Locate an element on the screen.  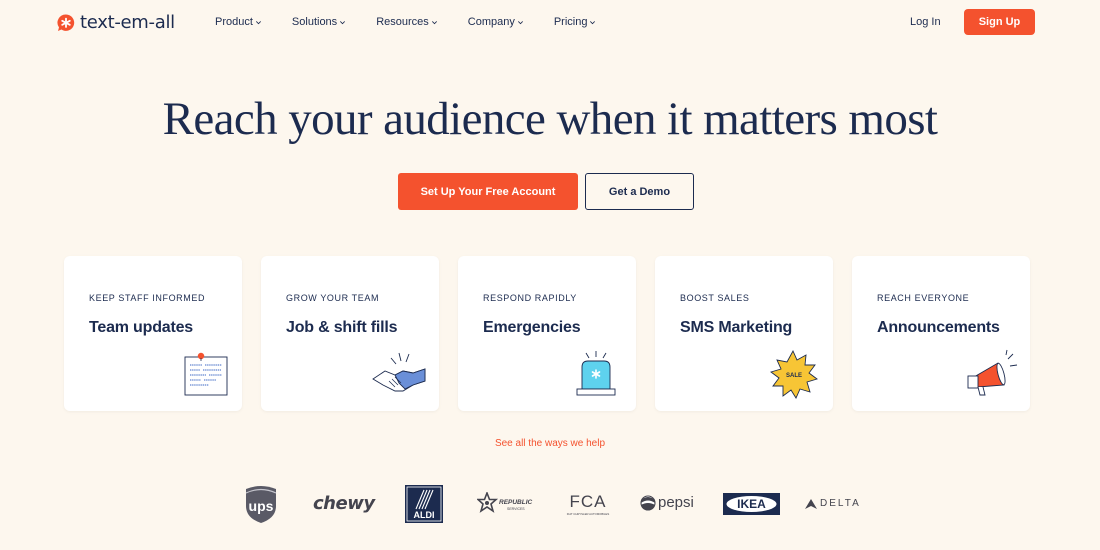
free-account-button: Set Up Your Free Account is located at coordinates (488, 191).